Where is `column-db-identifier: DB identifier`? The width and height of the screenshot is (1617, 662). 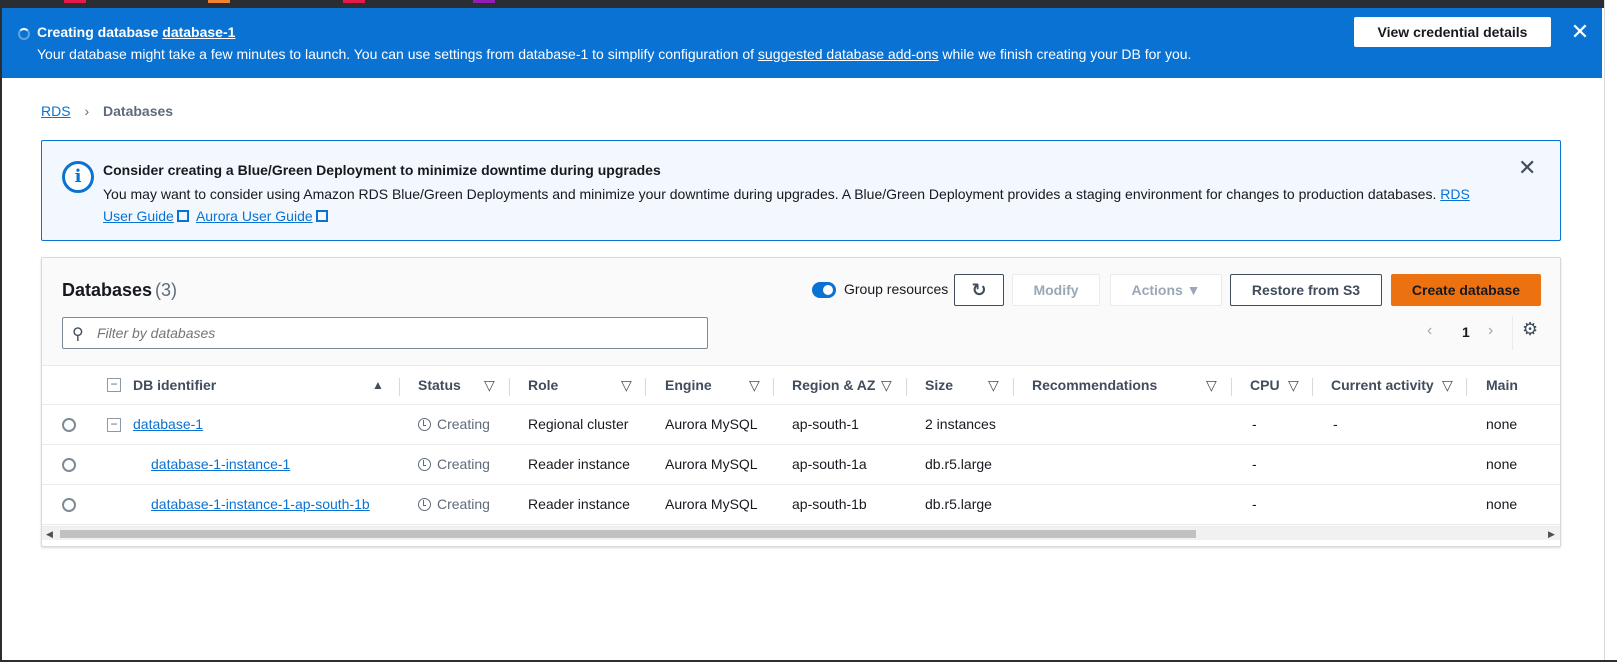 column-db-identifier: DB identifier is located at coordinates (174, 385).